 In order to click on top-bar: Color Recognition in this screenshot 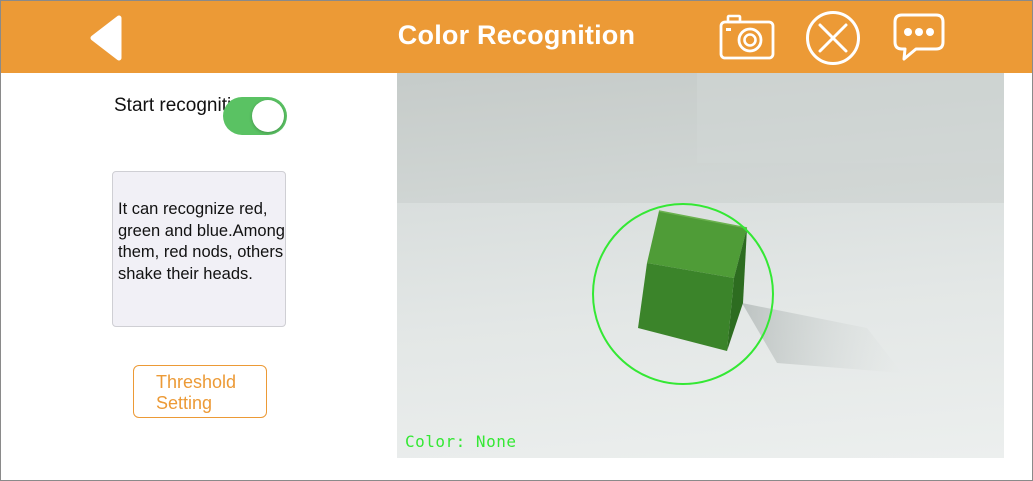, I will do `click(516, 37)`.